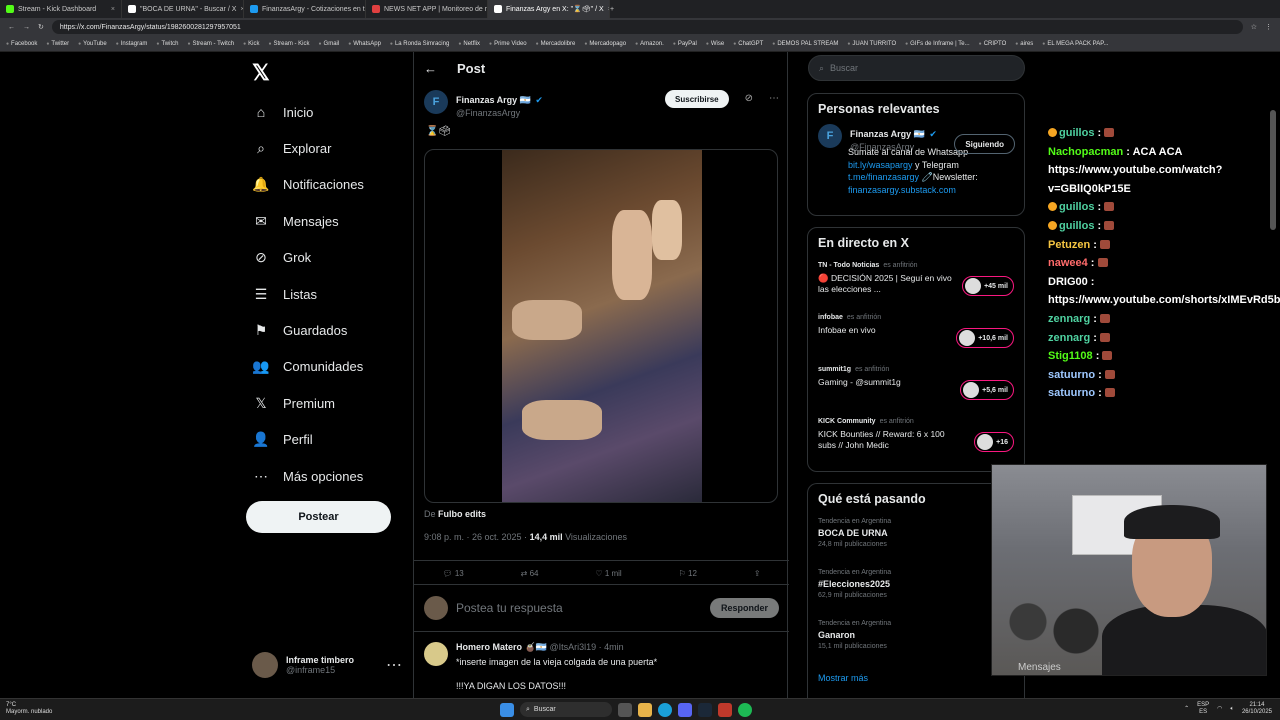  What do you see at coordinates (1257, 709) in the screenshot?
I see `clock: 21:14 26/10/2025` at bounding box center [1257, 709].